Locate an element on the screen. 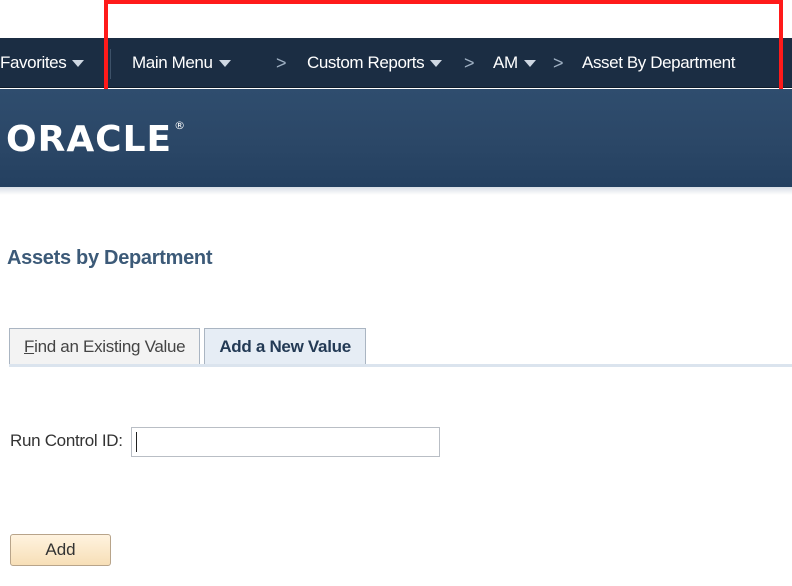 The width and height of the screenshot is (792, 586). run-control-id-label: Run Control ID: is located at coordinates (66, 440).